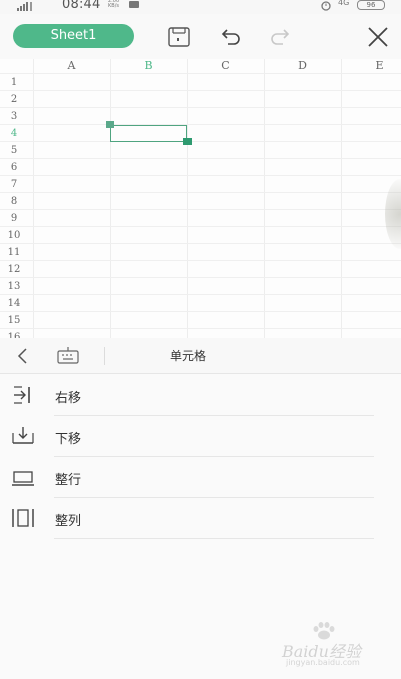 The image size is (401, 679). Describe the element at coordinates (14, 333) in the screenshot. I see `row-header: 16` at that location.